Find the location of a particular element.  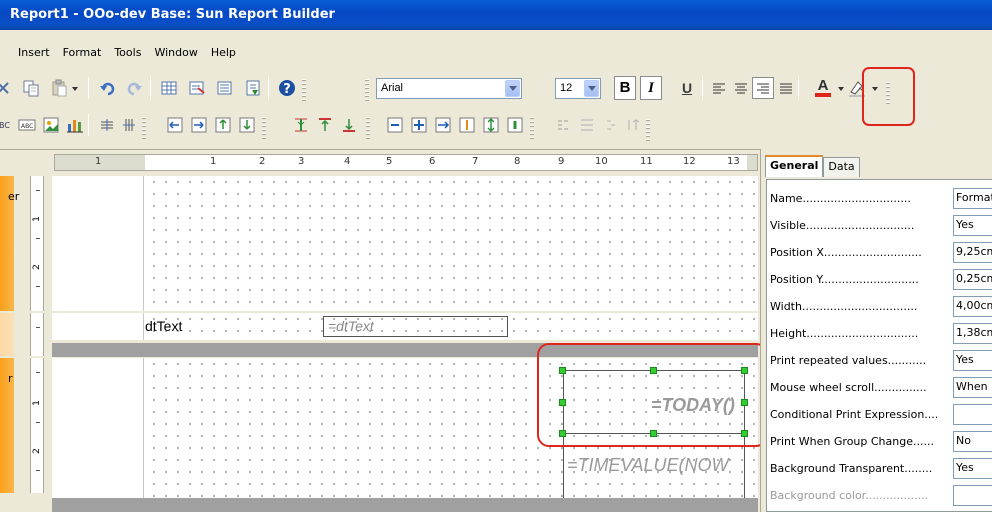

property-value-background-color is located at coordinates (972, 495).